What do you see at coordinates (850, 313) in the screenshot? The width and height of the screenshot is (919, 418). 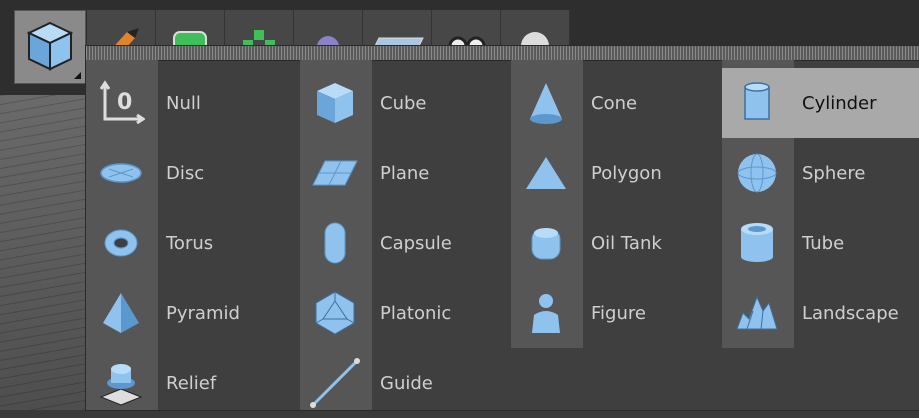 I see `menu-item-label: Landscape` at bounding box center [850, 313].